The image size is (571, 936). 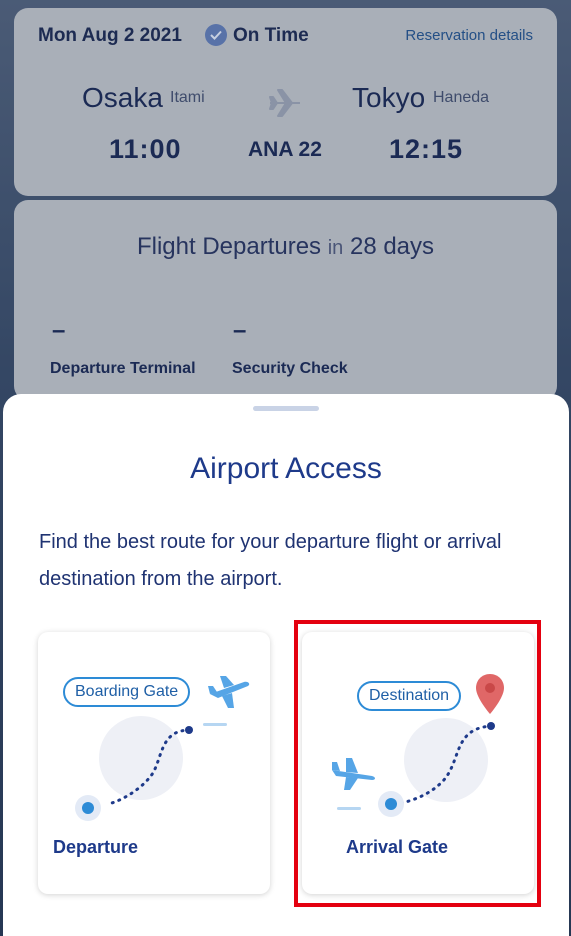 I want to click on boarding-gate-pill: Boarding Gate, so click(x=127, y=692).